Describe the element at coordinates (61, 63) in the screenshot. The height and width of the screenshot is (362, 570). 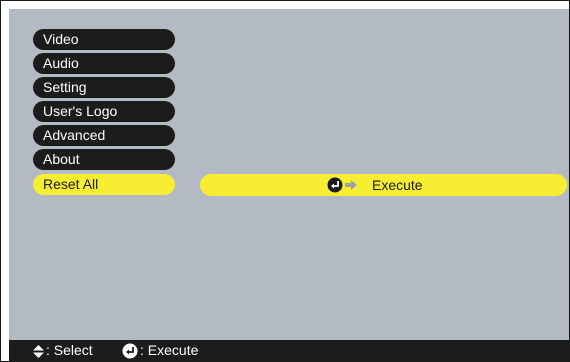
I see `menu-item-label: Audio` at that location.